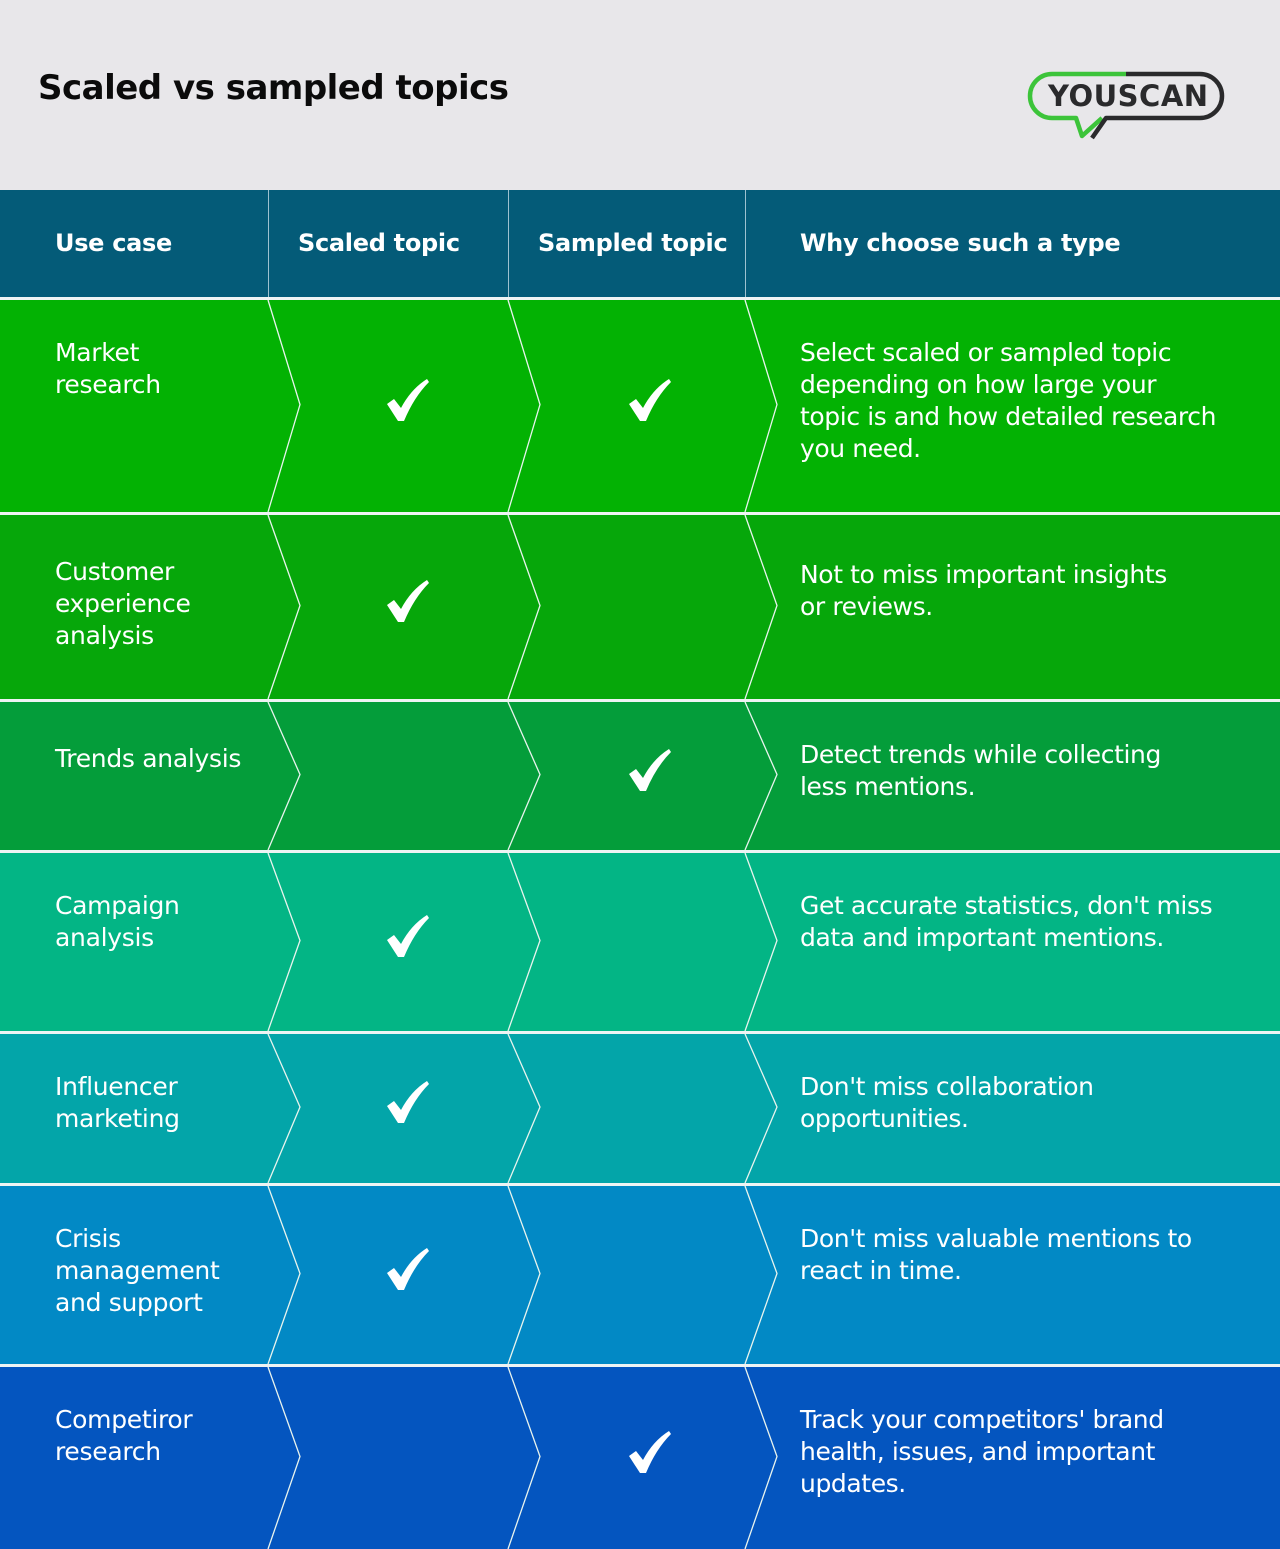 This screenshot has height=1549, width=1280. What do you see at coordinates (117, 1118) in the screenshot?
I see `use-case-line: marketing` at bounding box center [117, 1118].